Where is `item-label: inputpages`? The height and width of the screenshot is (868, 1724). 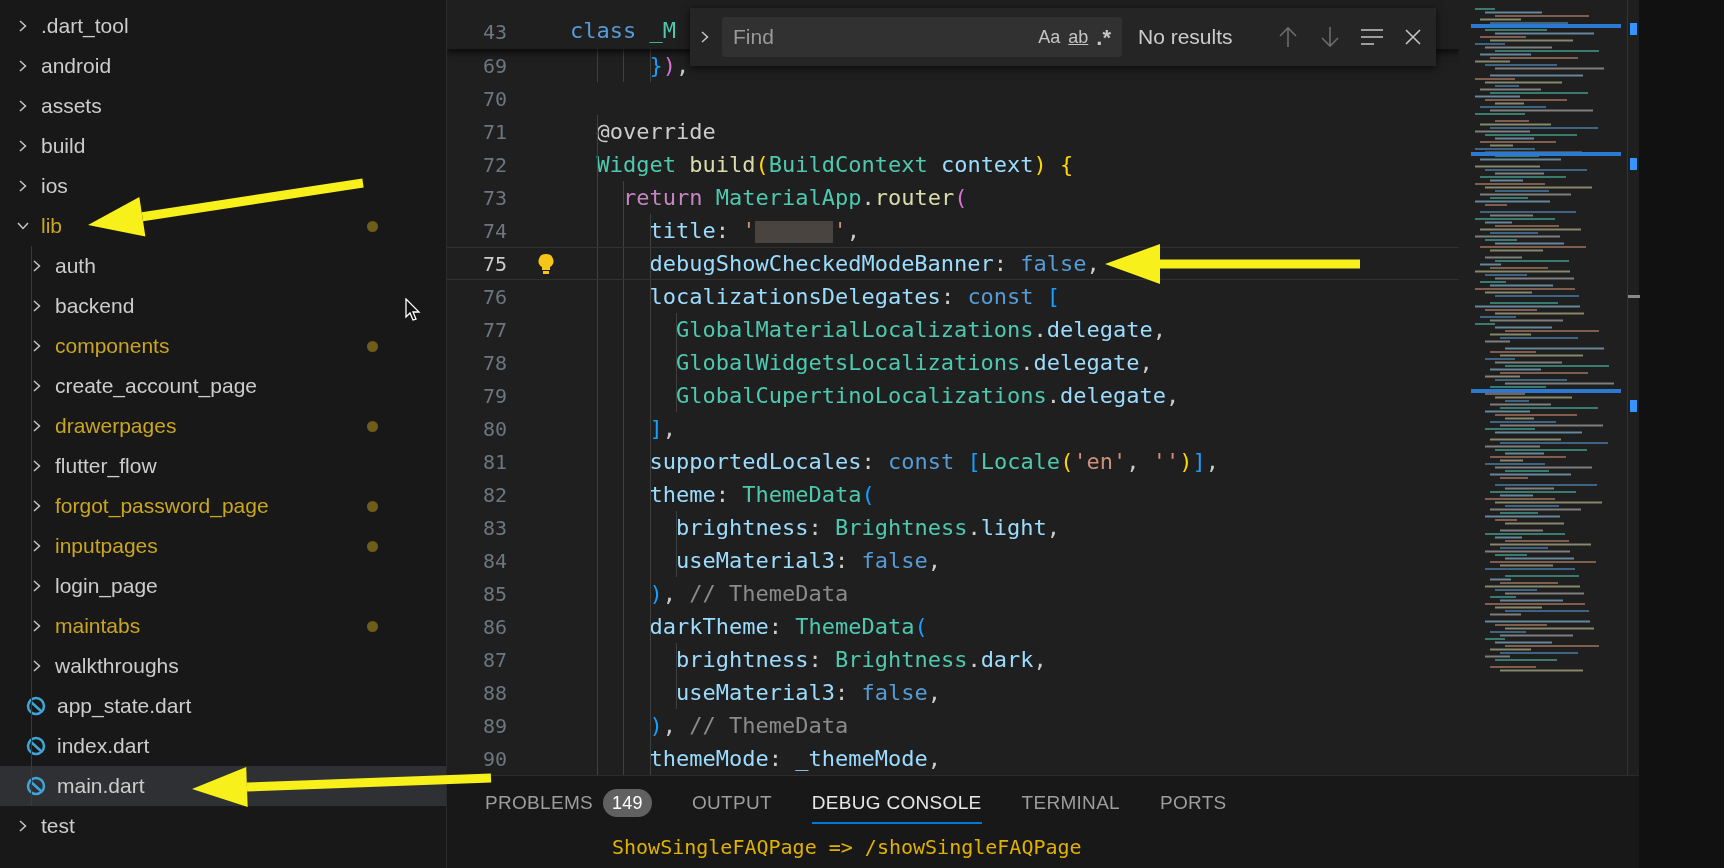 item-label: inputpages is located at coordinates (106, 546).